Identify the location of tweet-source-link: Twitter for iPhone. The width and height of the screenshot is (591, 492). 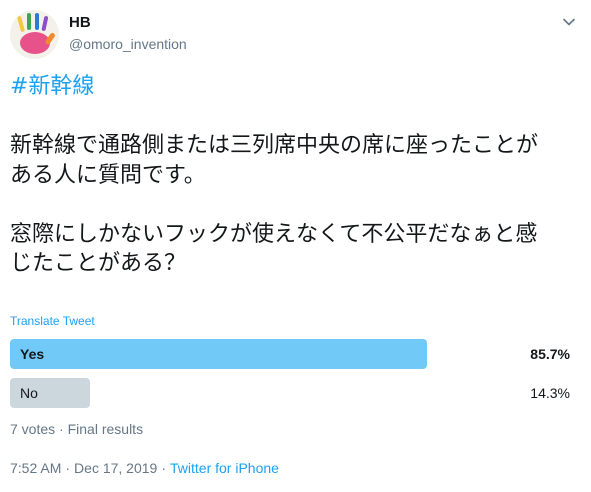
(224, 468).